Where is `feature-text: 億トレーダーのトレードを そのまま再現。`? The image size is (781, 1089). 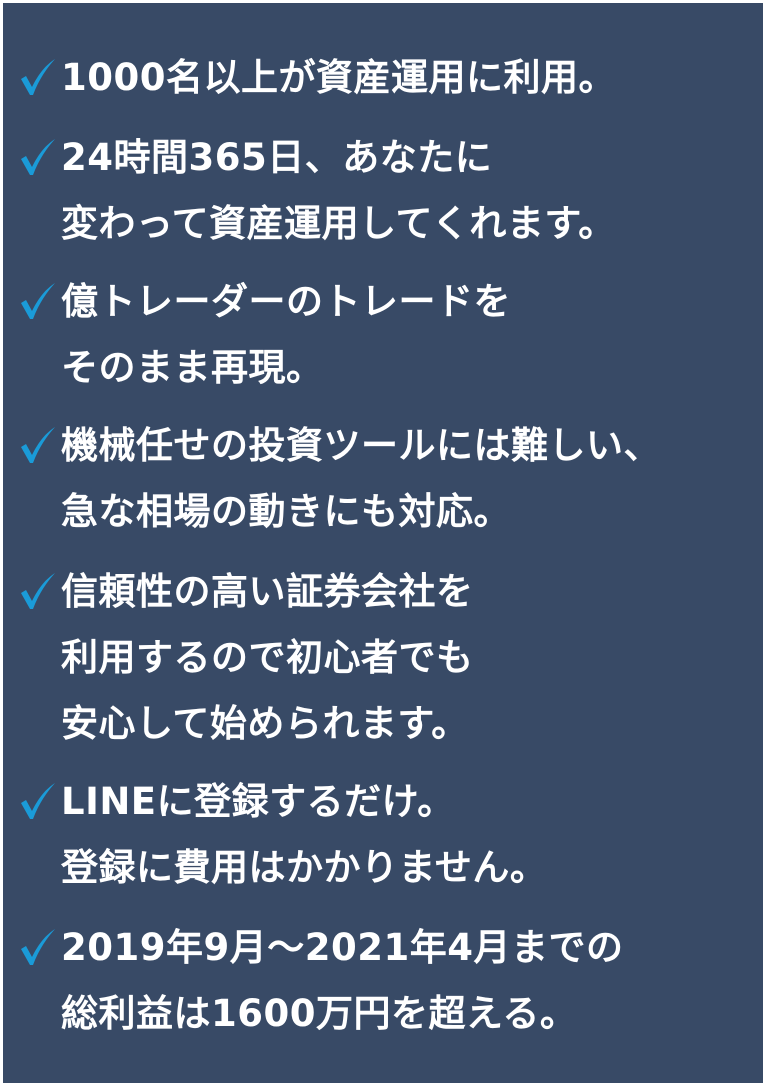
feature-text: 億トレーダーのトレードを そのまま再現。 is located at coordinates (286, 335).